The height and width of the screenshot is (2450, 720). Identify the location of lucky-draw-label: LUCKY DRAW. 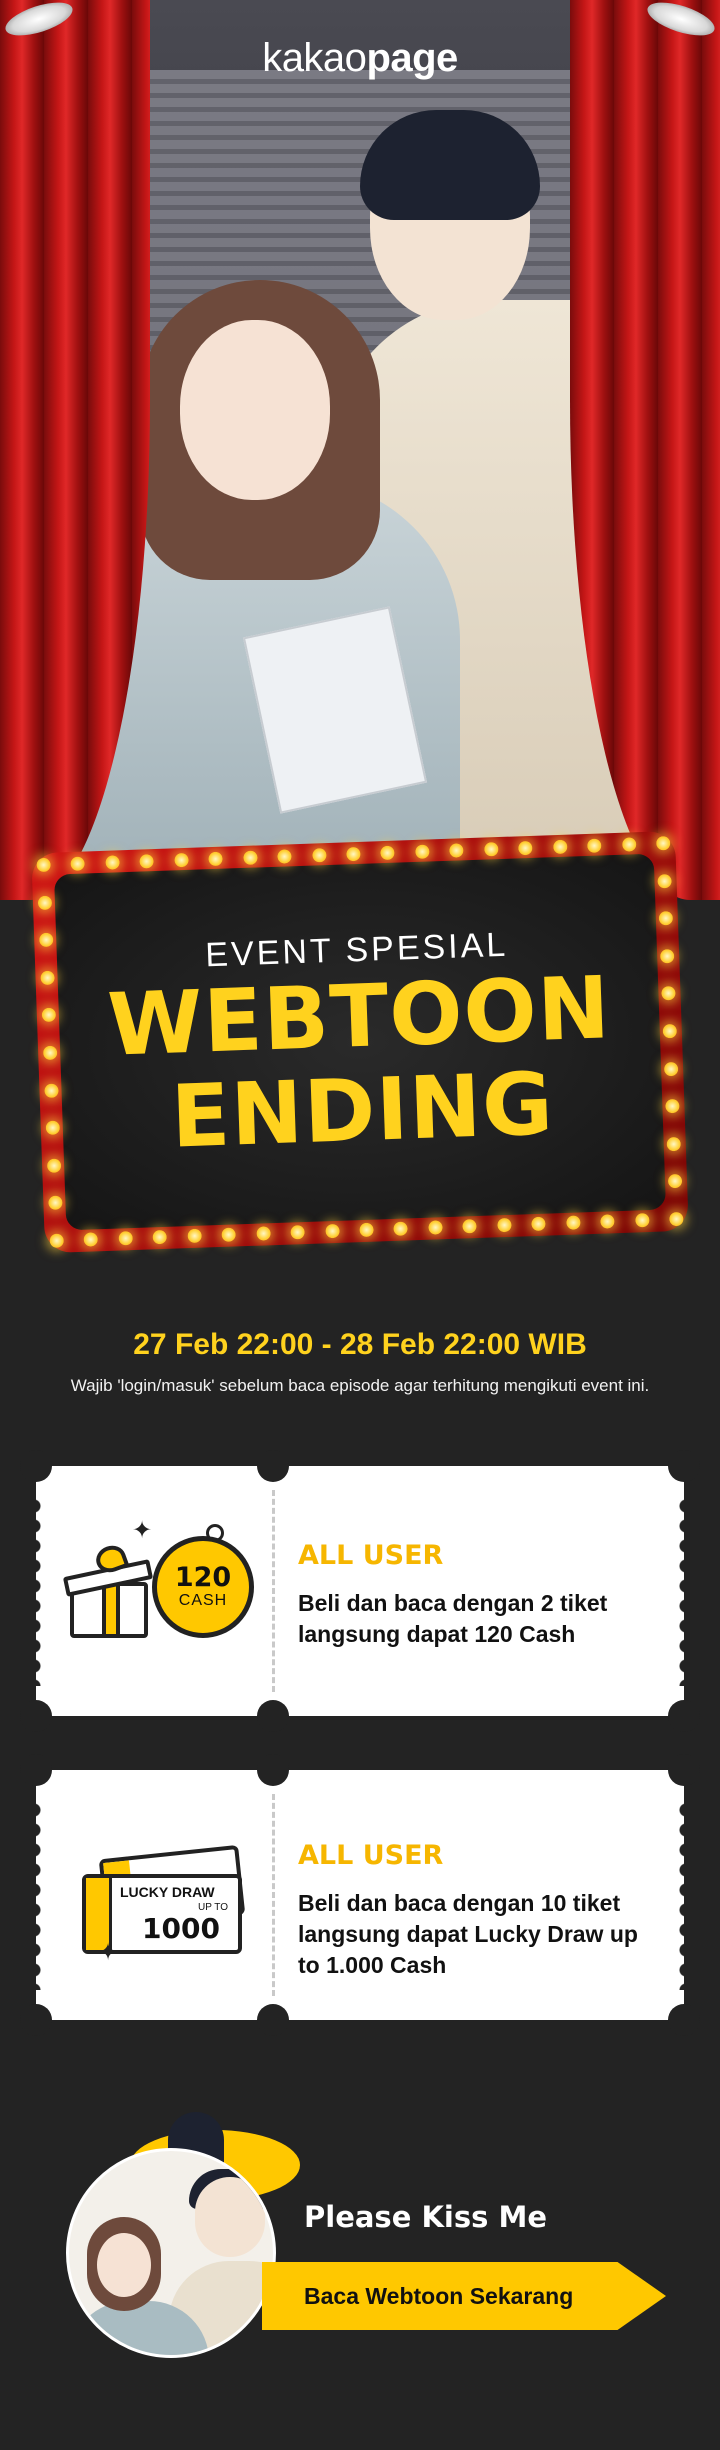
(167, 1892).